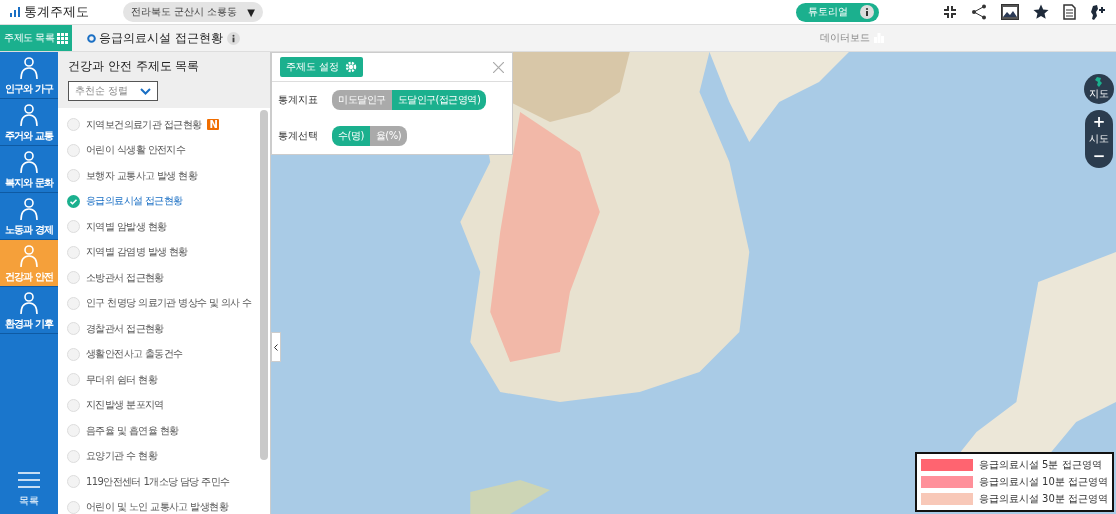 This screenshot has width=1116, height=514. Describe the element at coordinates (29, 480) in the screenshot. I see `menu-icon` at that location.